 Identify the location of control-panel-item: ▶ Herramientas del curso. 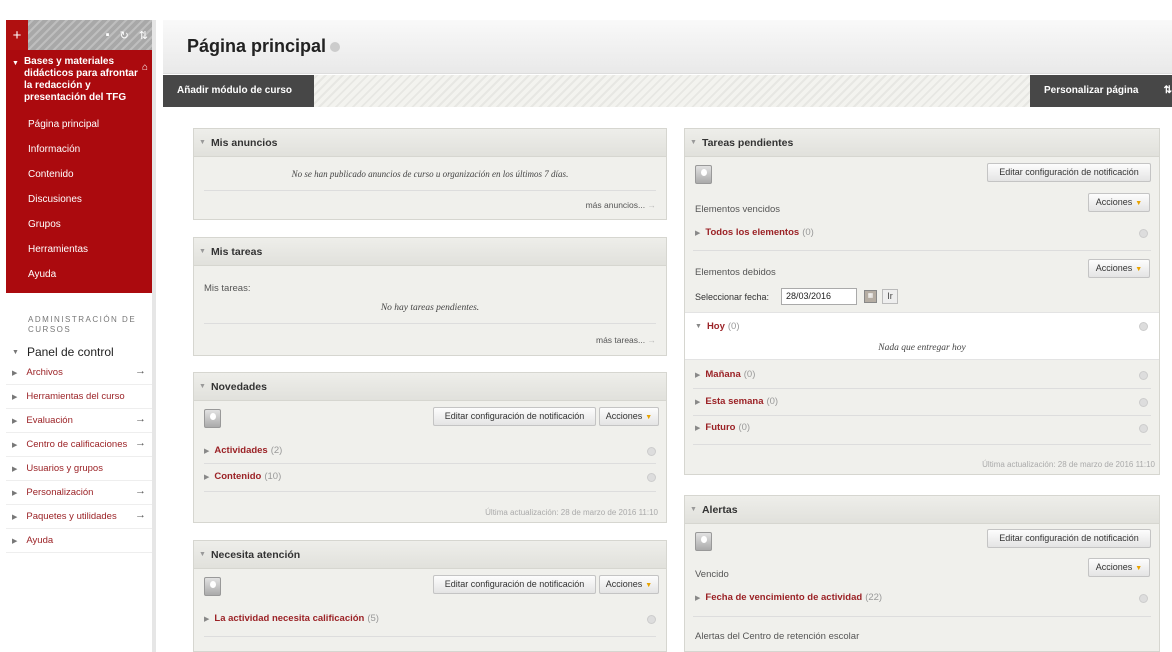
(79, 397).